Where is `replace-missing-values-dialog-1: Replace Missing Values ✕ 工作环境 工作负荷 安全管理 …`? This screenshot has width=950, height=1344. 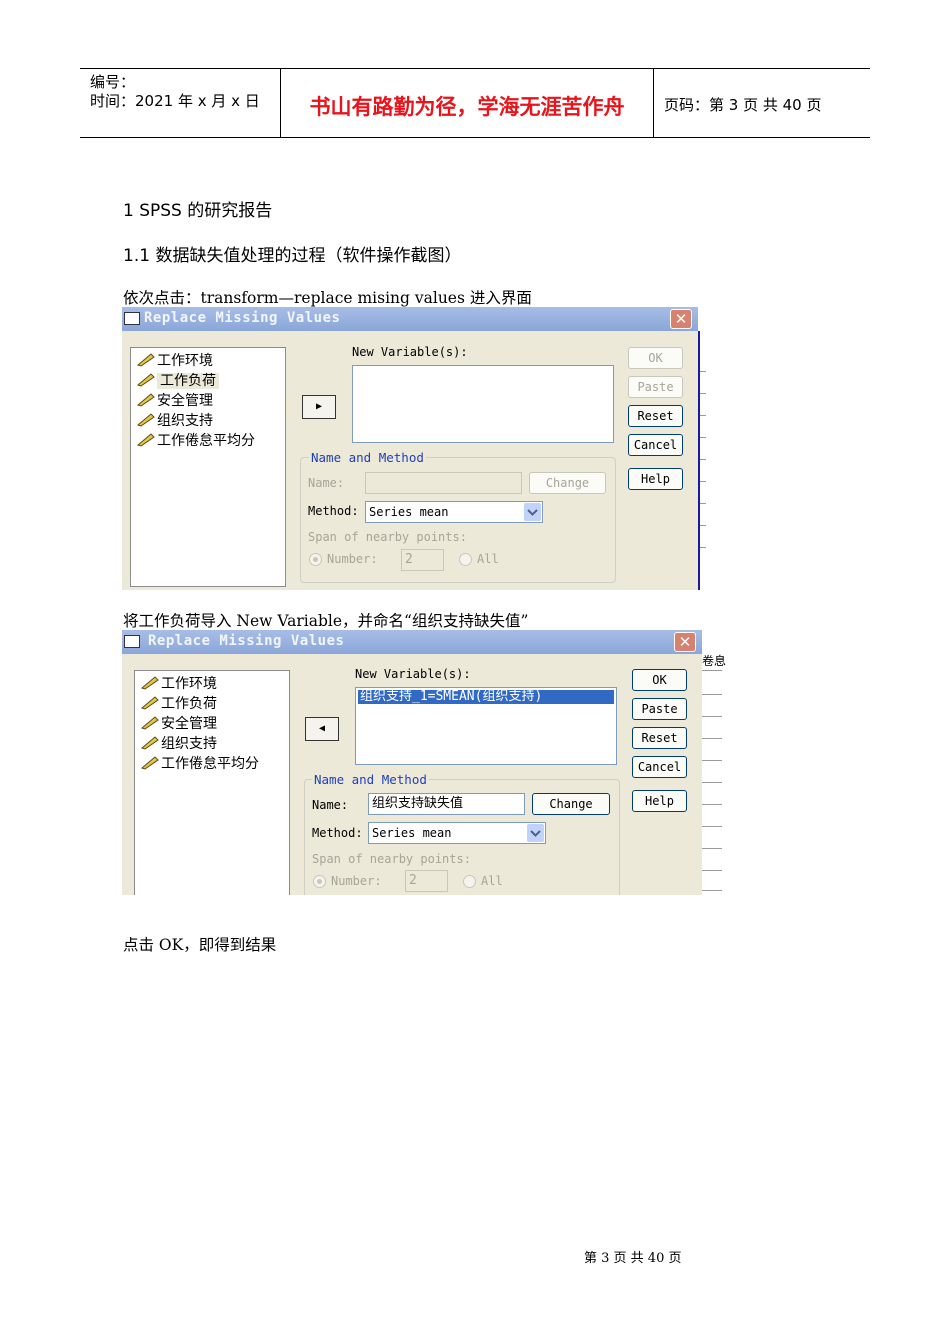
replace-missing-values-dialog-1: Replace Missing Values ✕ 工作环境 工作负荷 安全管理 … is located at coordinates (410, 448).